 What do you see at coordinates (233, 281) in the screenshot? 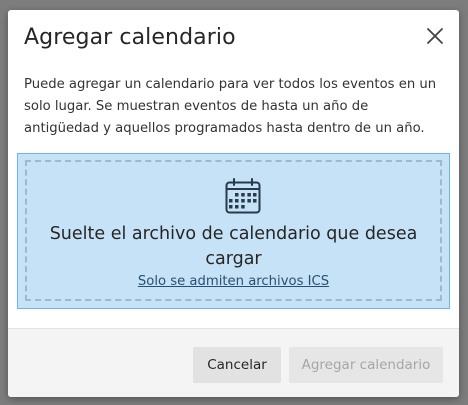
I see `supported-files-link: Solo se admiten archivos ICS` at bounding box center [233, 281].